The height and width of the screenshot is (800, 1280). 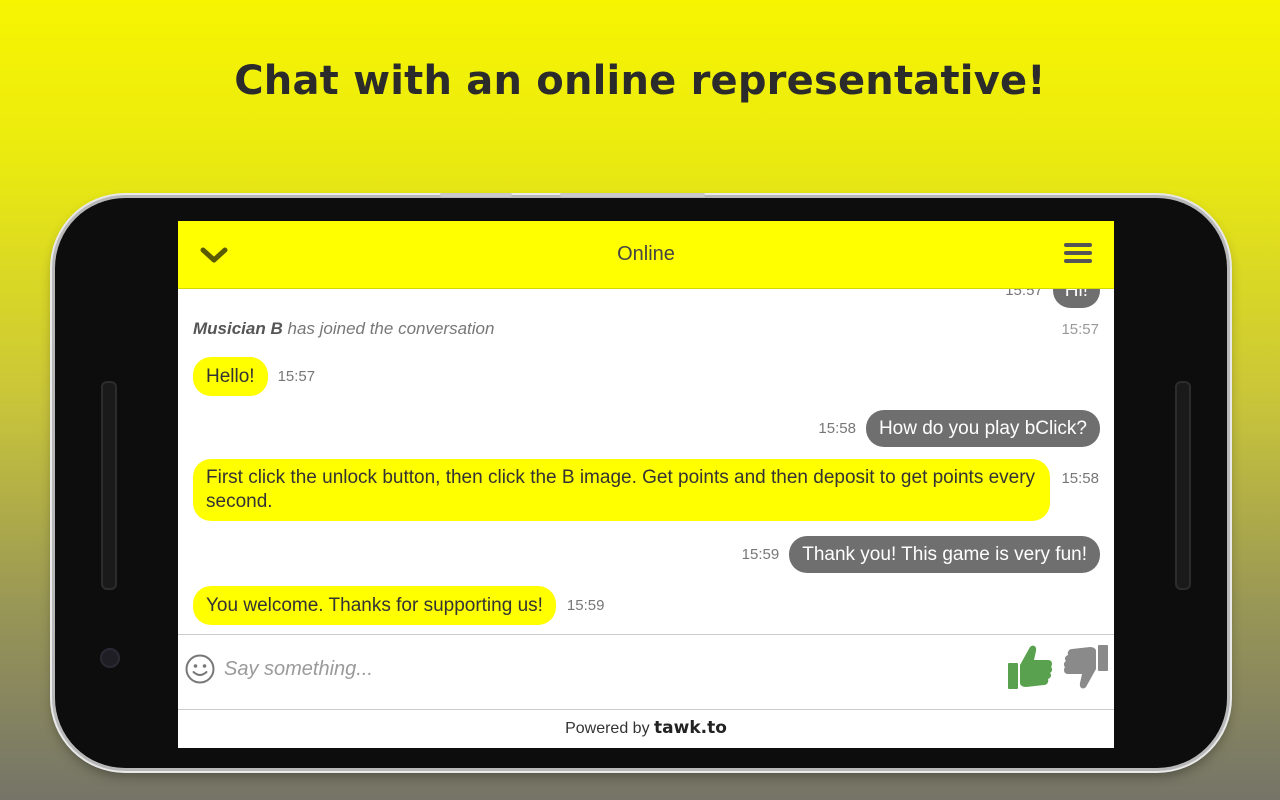 What do you see at coordinates (1076, 298) in the screenshot?
I see `user-message-bubble: Hi!` at bounding box center [1076, 298].